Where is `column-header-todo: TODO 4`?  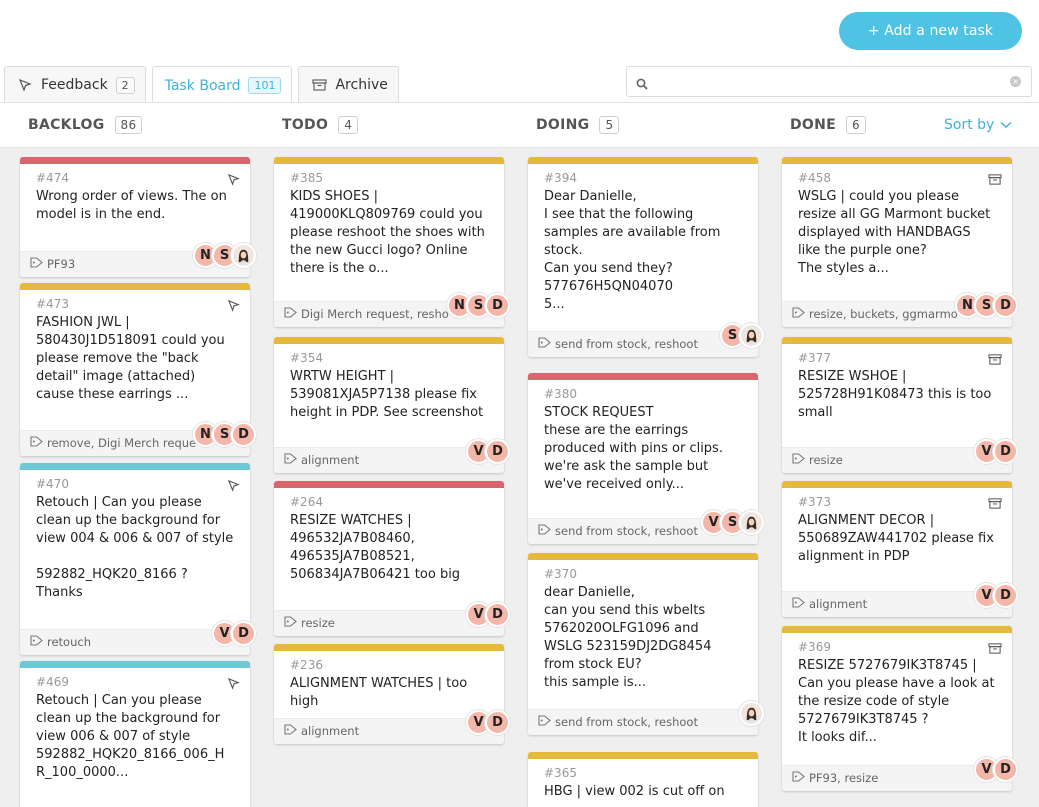
column-header-todo: TODO 4 is located at coordinates (320, 125).